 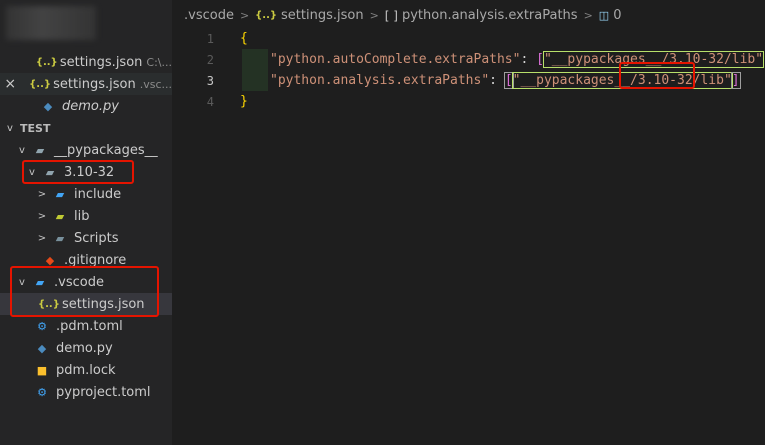 What do you see at coordinates (209, 15) in the screenshot?
I see `breadcrumb-folder: .vscode` at bounding box center [209, 15].